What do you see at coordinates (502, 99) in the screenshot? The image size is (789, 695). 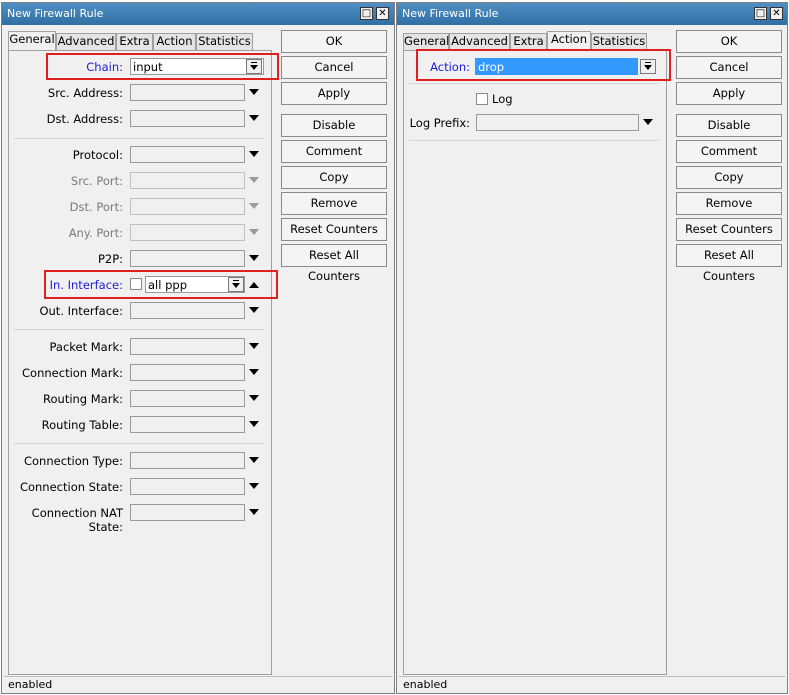 I see `log-label: Log` at bounding box center [502, 99].